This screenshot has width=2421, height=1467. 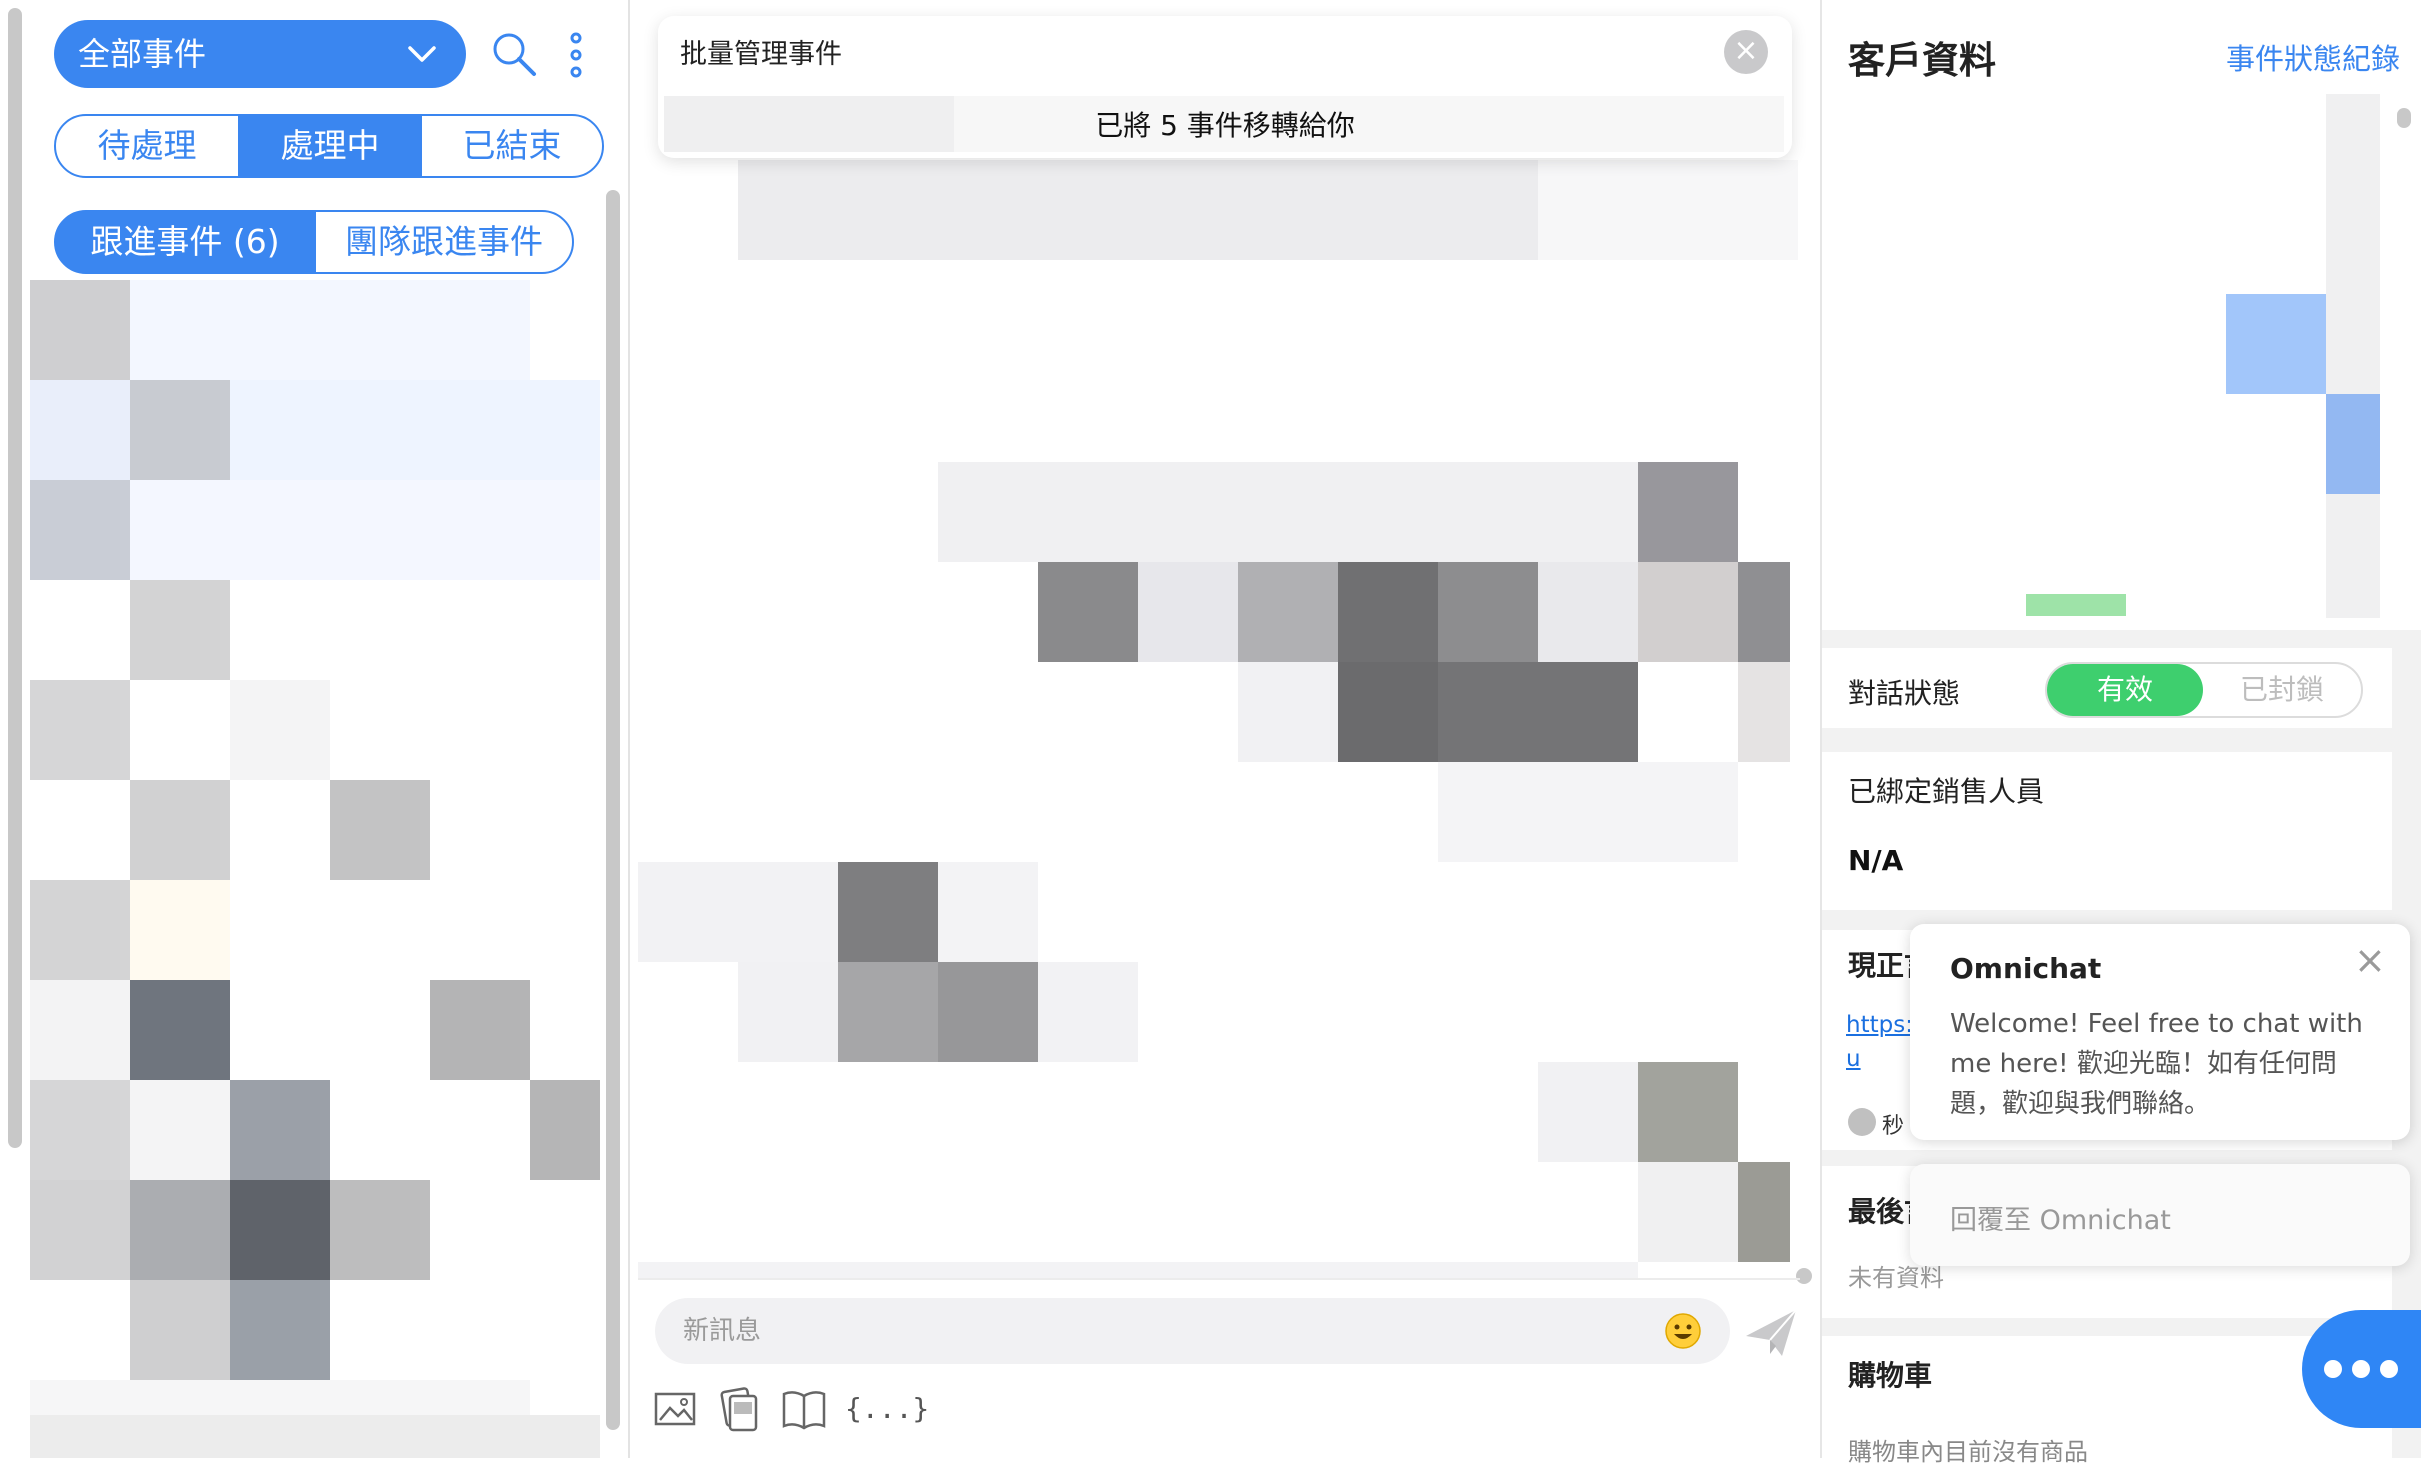 What do you see at coordinates (260, 54) in the screenshot?
I see `event-filter-dropdown: 全部事件` at bounding box center [260, 54].